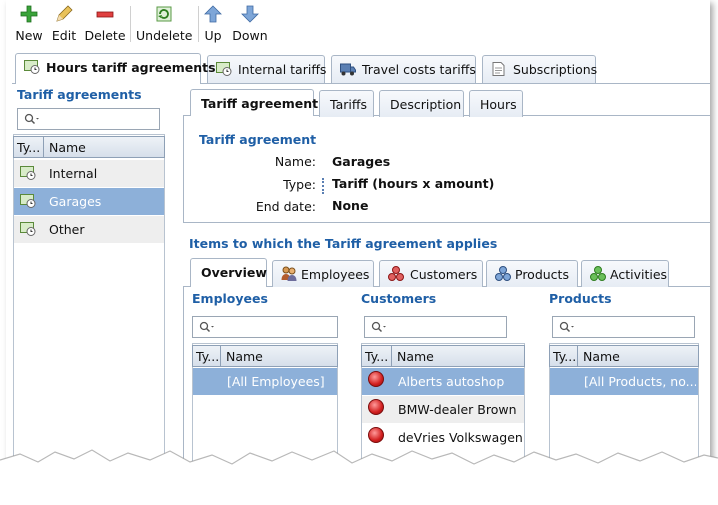 The width and height of the screenshot is (718, 505). I want to click on list-item-name: Other, so click(67, 229).